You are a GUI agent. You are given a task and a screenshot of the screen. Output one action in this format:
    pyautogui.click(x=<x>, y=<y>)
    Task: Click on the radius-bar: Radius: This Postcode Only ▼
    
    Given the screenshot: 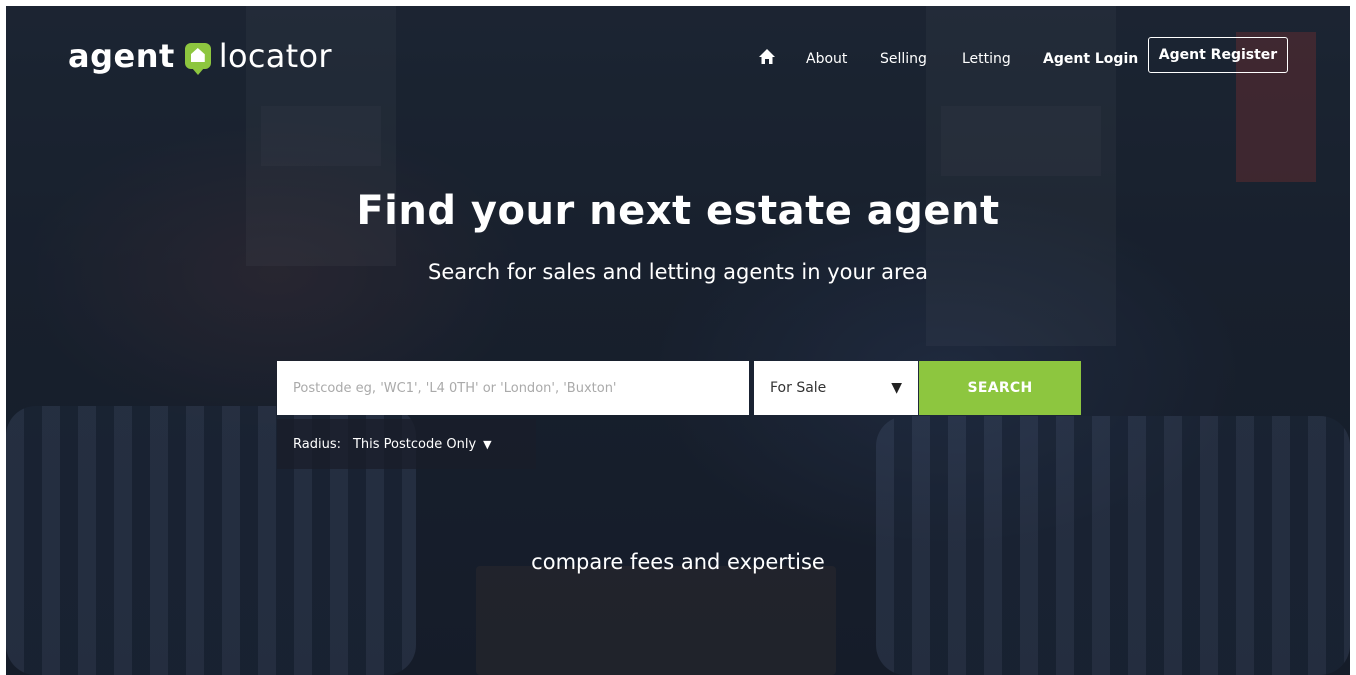 What is the action you would take?
    pyautogui.click(x=406, y=444)
    